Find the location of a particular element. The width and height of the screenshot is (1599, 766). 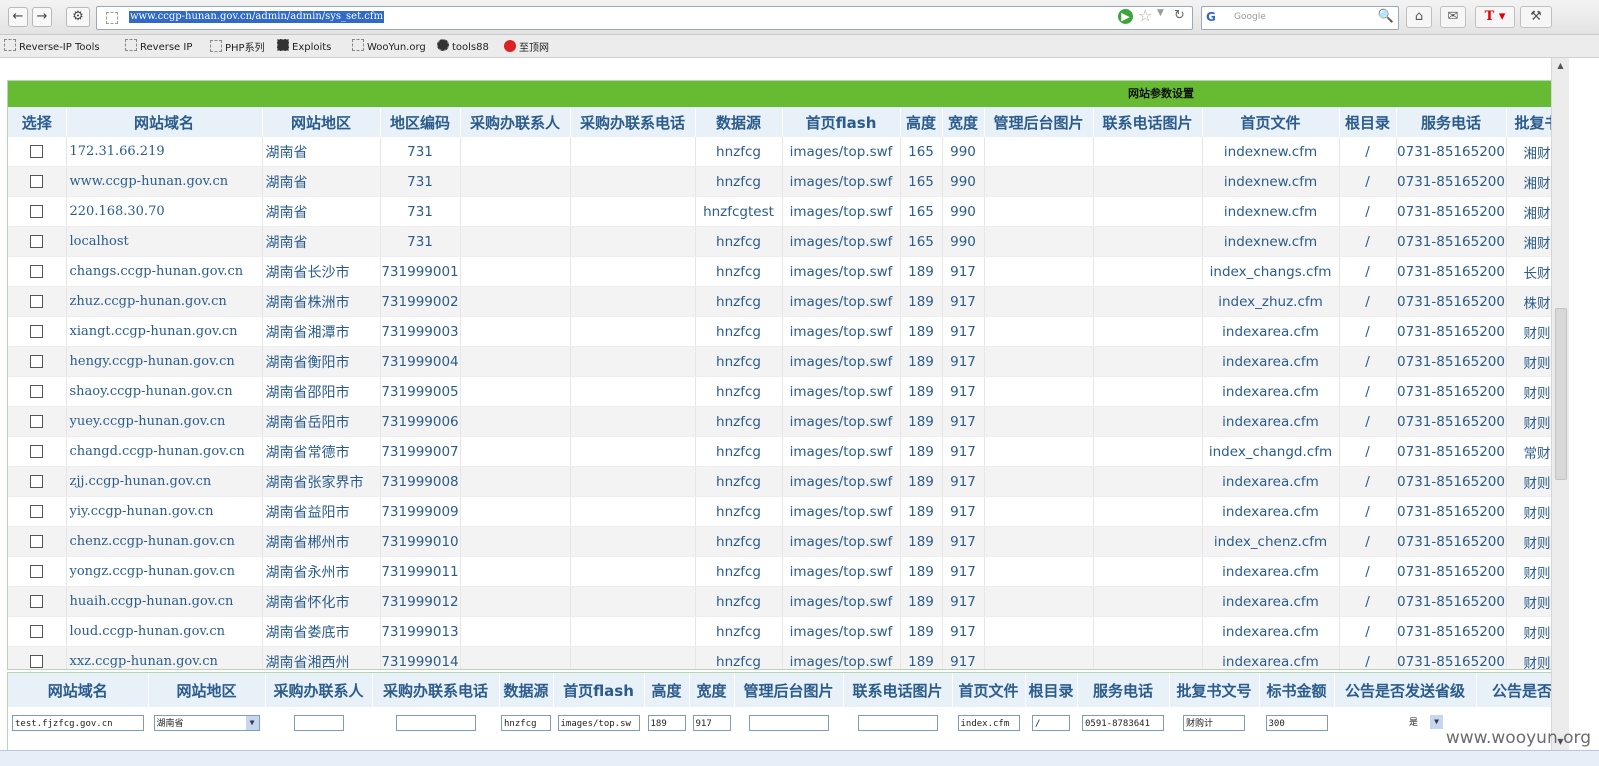

root-dir-input: / is located at coordinates (1051, 723).